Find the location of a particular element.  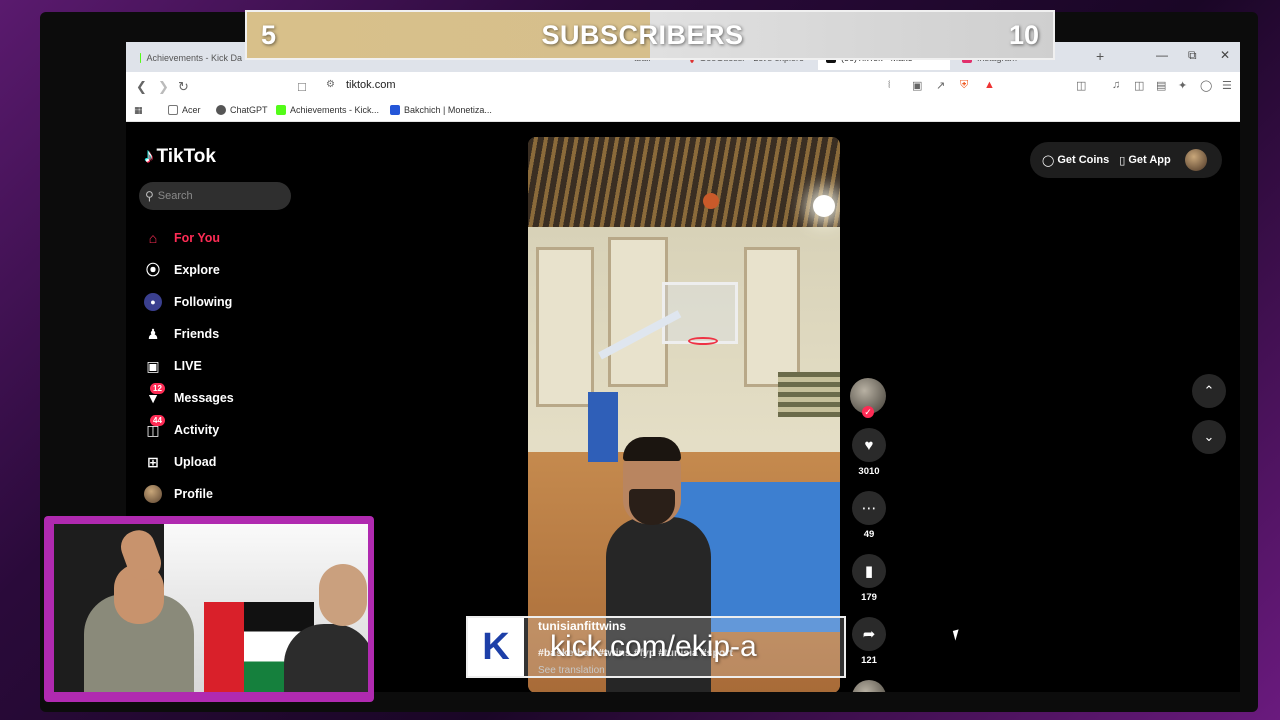

bookmark-chatgpt: ChatGPT is located at coordinates (242, 110).